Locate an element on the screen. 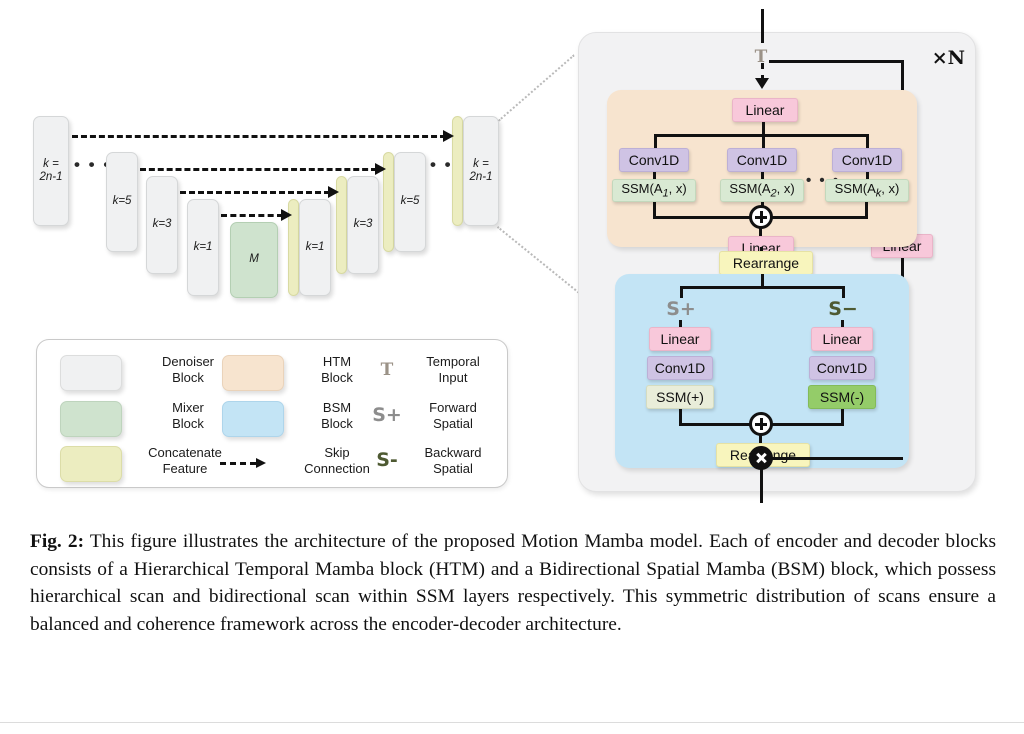 The height and width of the screenshot is (734, 1024). decoder-block-3-label: k=5 is located at coordinates (410, 201).